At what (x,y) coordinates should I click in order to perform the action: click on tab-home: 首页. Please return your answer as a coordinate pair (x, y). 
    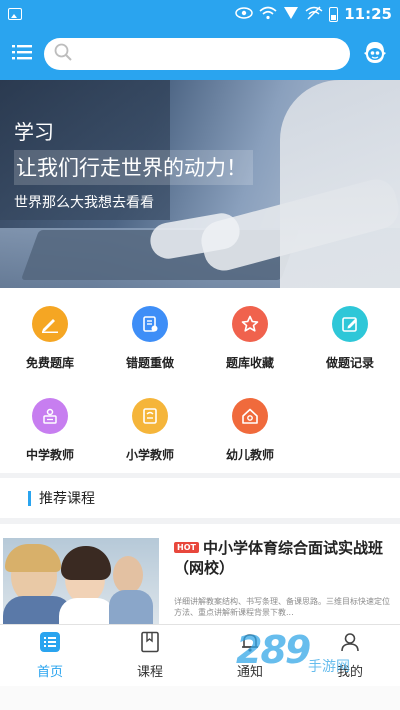
    Looking at the image, I should click on (50, 655).